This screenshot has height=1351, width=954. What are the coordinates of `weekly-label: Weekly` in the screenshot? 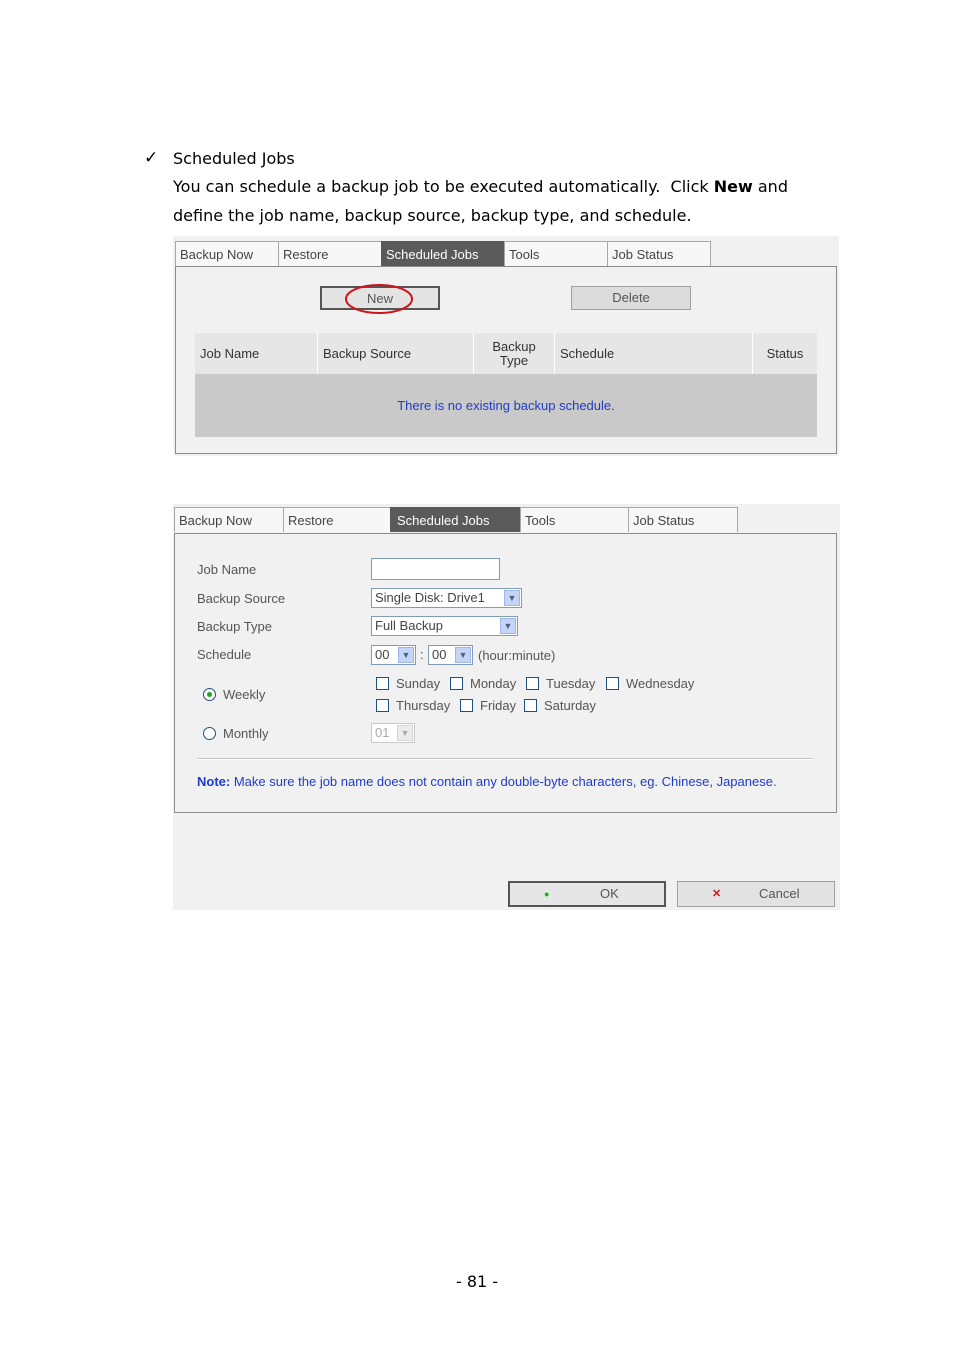 It's located at (244, 694).